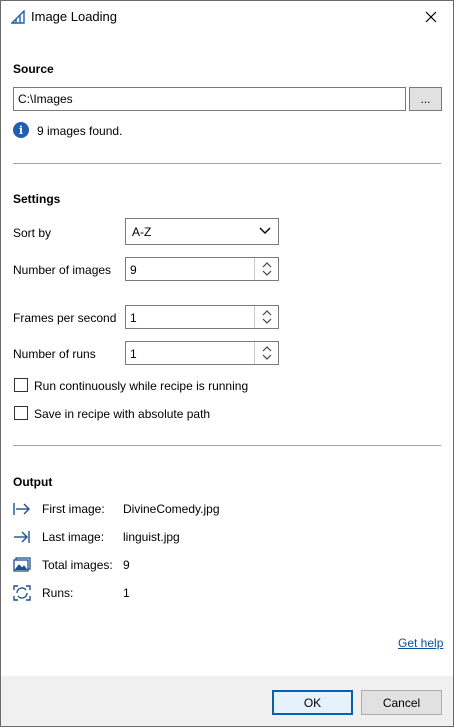 This screenshot has width=454, height=727. What do you see at coordinates (312, 702) in the screenshot?
I see `ok-button: OK` at bounding box center [312, 702].